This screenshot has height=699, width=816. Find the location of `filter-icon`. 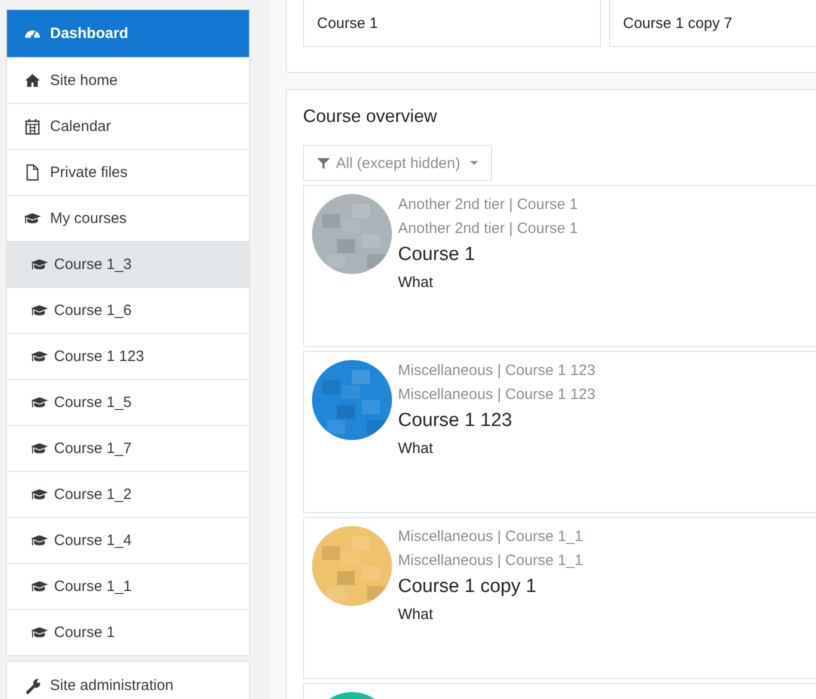

filter-icon is located at coordinates (323, 163).